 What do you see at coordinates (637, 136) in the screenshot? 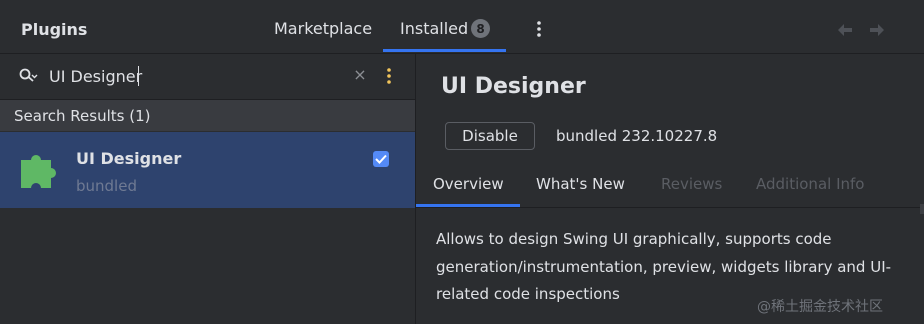
I see `version-label: bundled 232.10227.8` at bounding box center [637, 136].